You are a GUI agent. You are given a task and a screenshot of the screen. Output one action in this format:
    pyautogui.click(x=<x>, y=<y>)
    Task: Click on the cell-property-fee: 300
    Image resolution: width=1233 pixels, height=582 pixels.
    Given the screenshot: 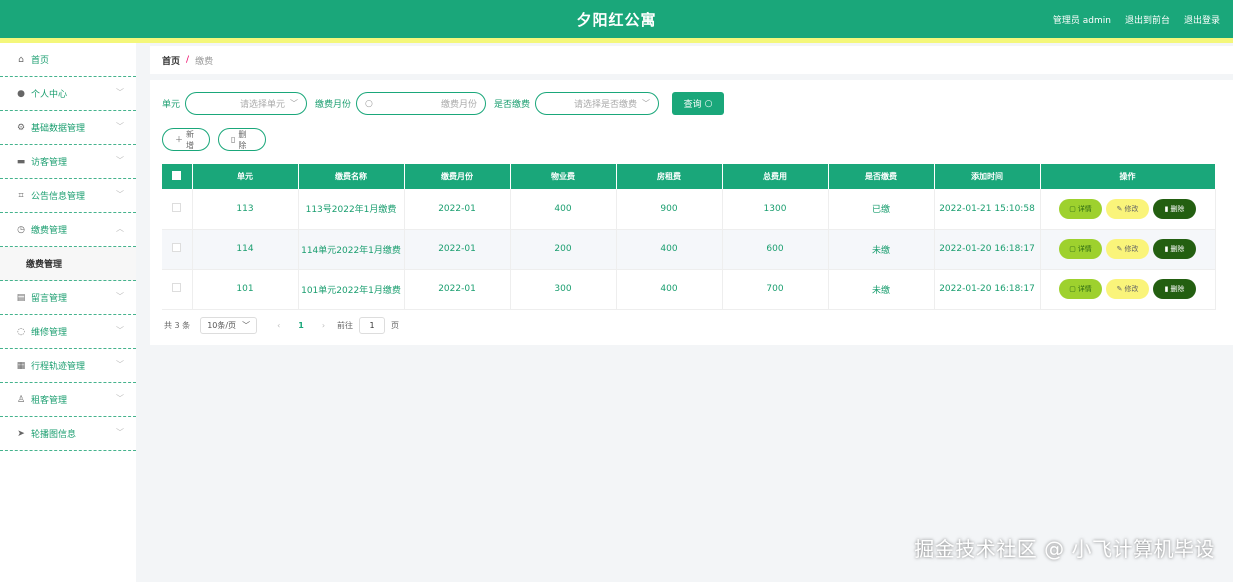 What is the action you would take?
    pyautogui.click(x=563, y=289)
    